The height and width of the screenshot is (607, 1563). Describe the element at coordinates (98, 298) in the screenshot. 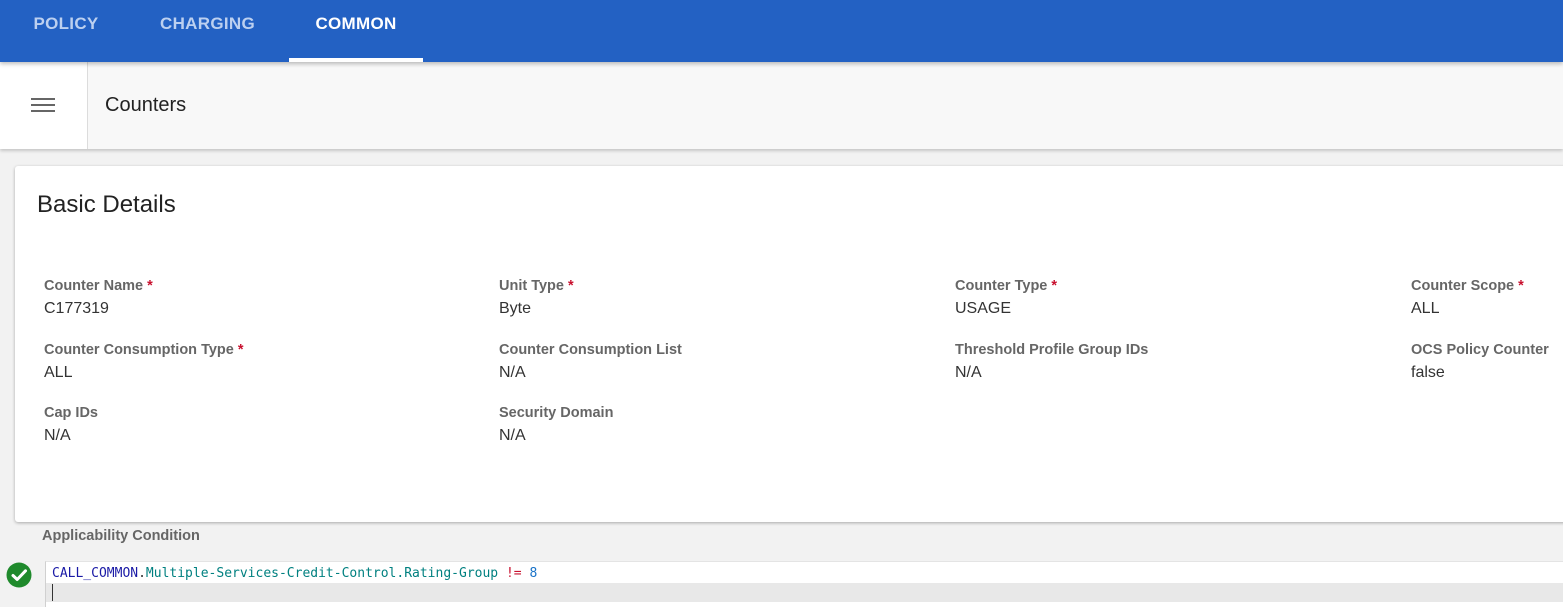

I see `field-counter-name: Counter Name * C177319` at that location.